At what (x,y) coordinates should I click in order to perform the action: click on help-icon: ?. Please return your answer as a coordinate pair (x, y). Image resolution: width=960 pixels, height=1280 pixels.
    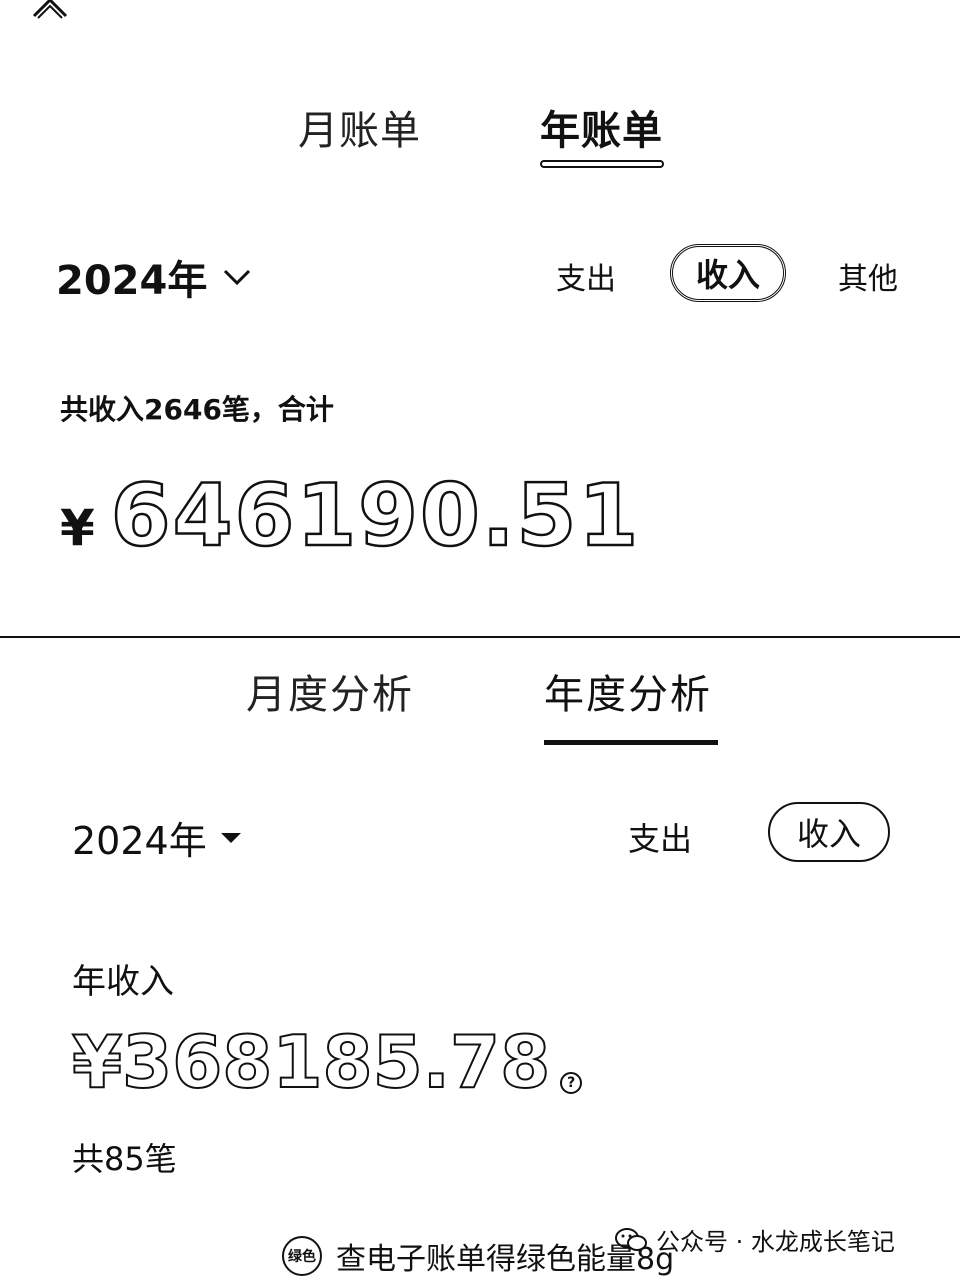
    Looking at the image, I should click on (571, 1083).